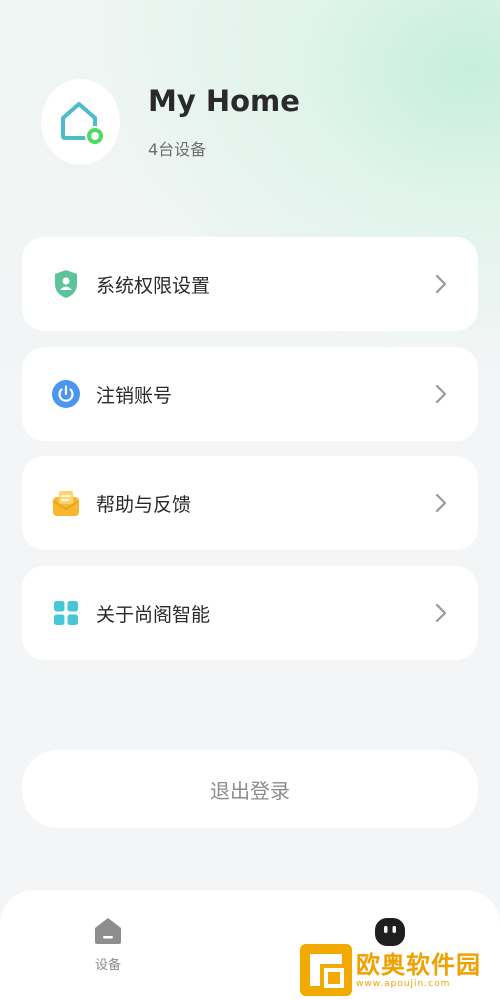 The height and width of the screenshot is (1000, 500). Describe the element at coordinates (66, 503) in the screenshot. I see `feedback-mailbox-icon` at that location.